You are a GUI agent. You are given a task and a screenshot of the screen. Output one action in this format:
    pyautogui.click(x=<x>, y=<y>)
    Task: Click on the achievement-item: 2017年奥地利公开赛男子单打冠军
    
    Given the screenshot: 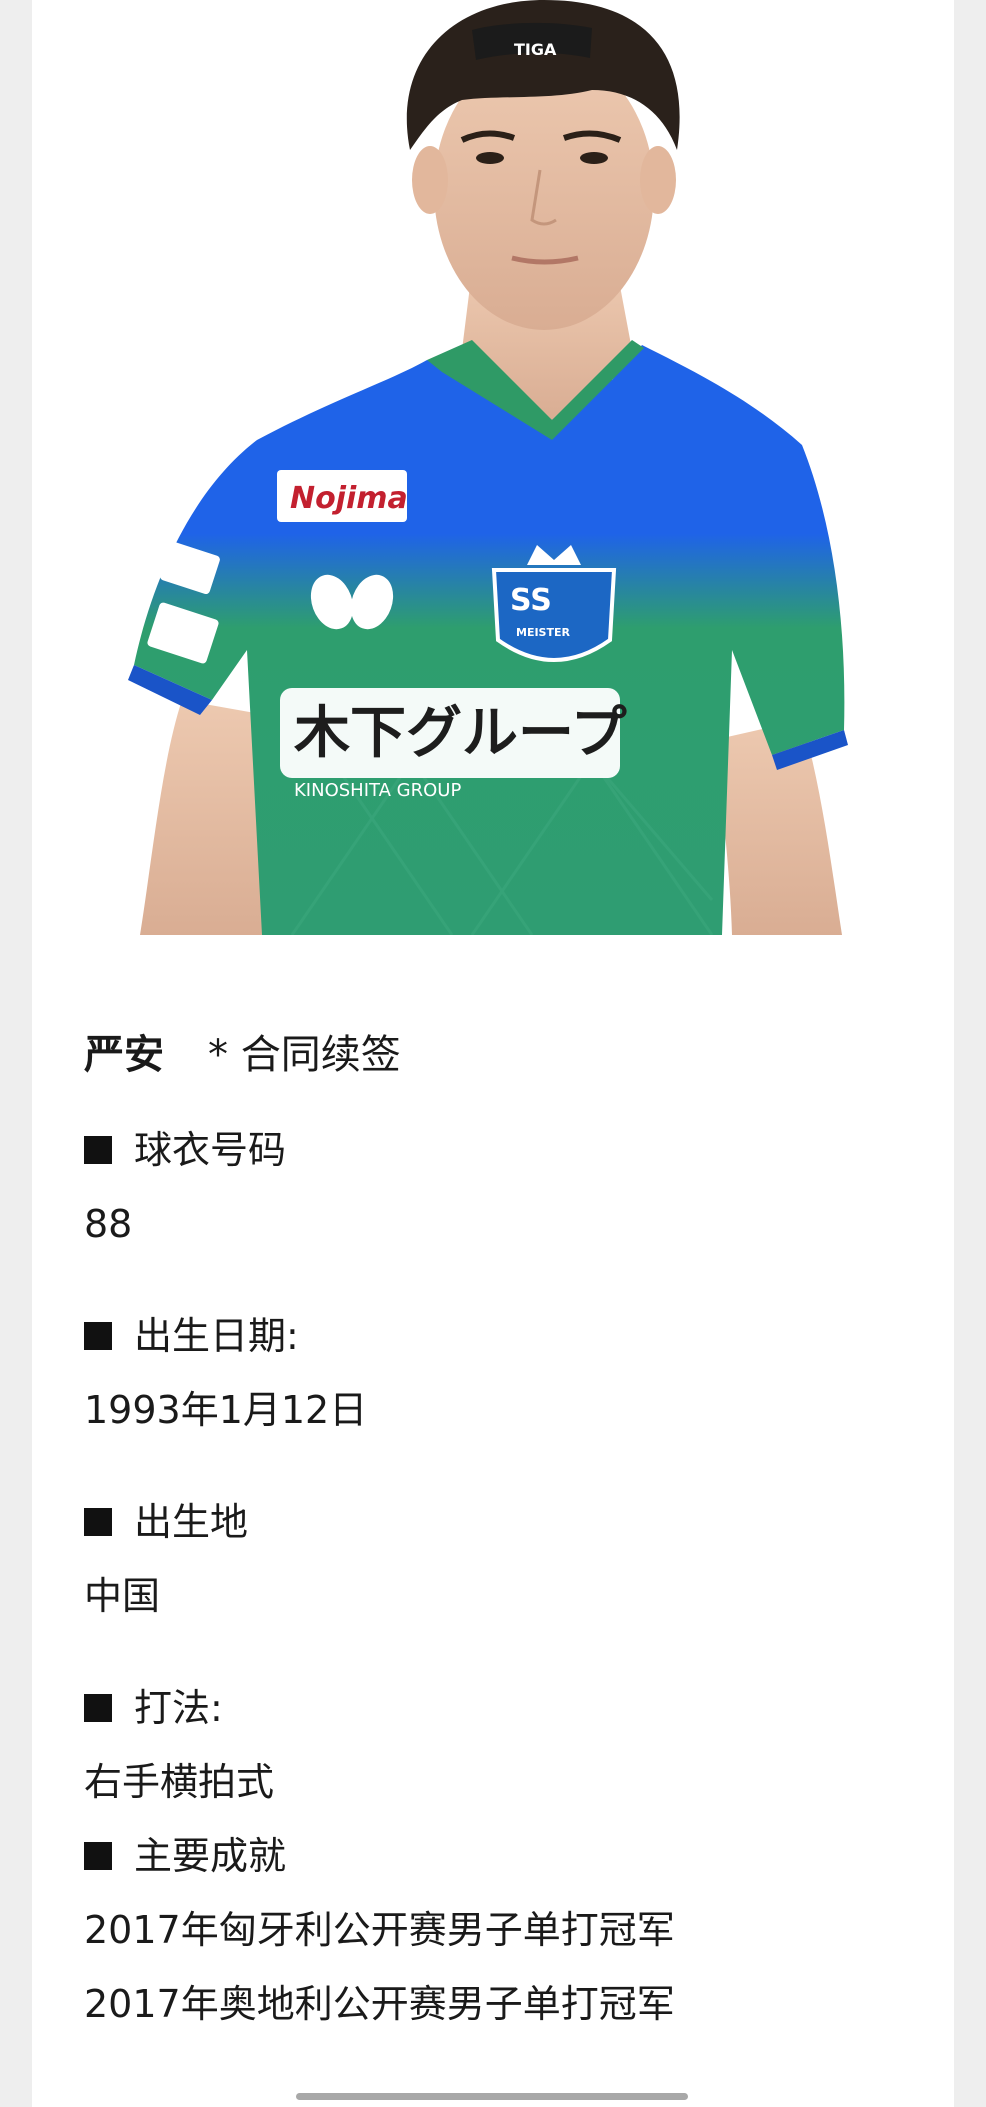 What is the action you would take?
    pyautogui.click(x=379, y=2004)
    